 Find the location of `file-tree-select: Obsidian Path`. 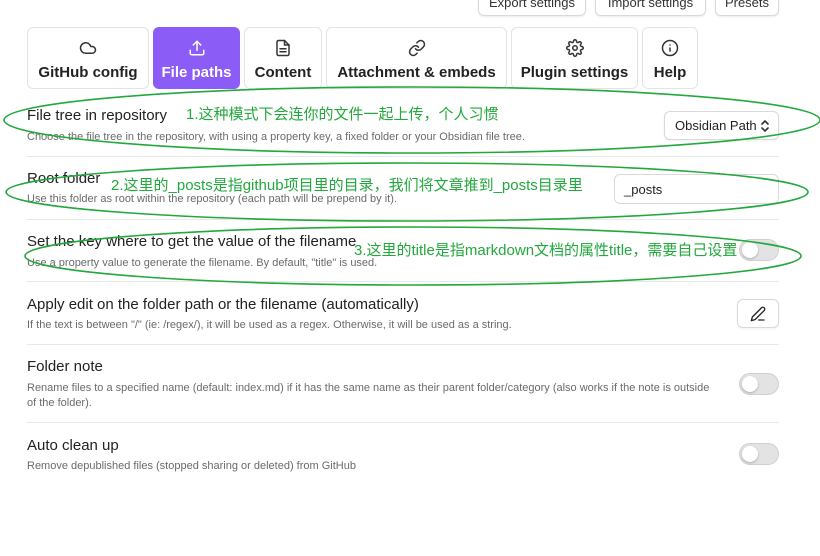

file-tree-select: Obsidian Path is located at coordinates (721, 125).